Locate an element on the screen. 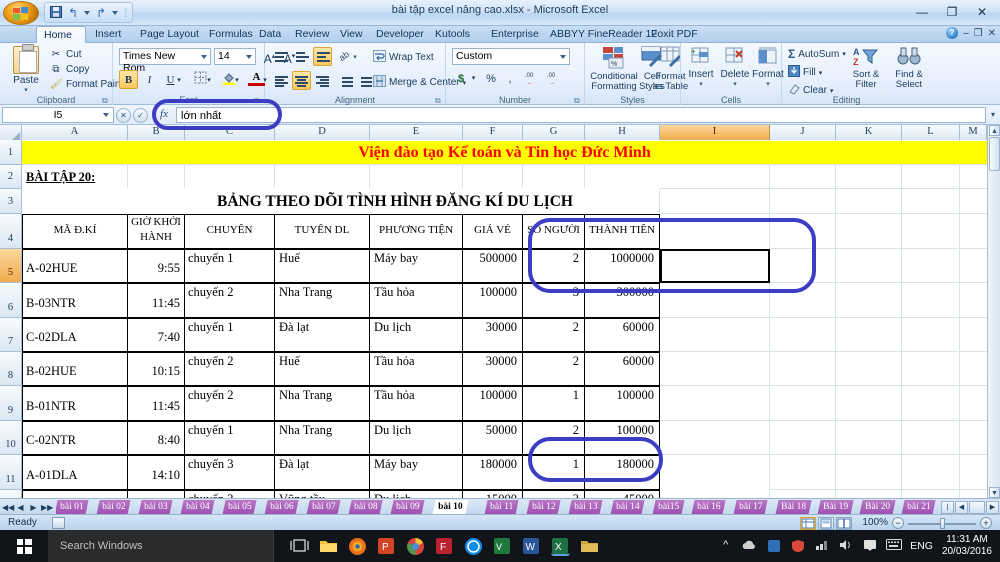 This screenshot has height=562, width=1000. network-icon is located at coordinates (821, 546).